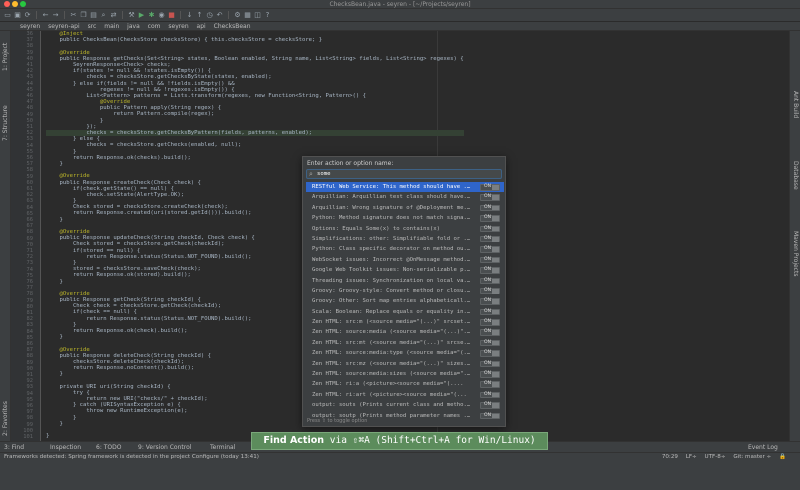 This screenshot has width=800, height=490. What do you see at coordinates (111, 26) in the screenshot?
I see `breadcrumb-item: main` at bounding box center [111, 26].